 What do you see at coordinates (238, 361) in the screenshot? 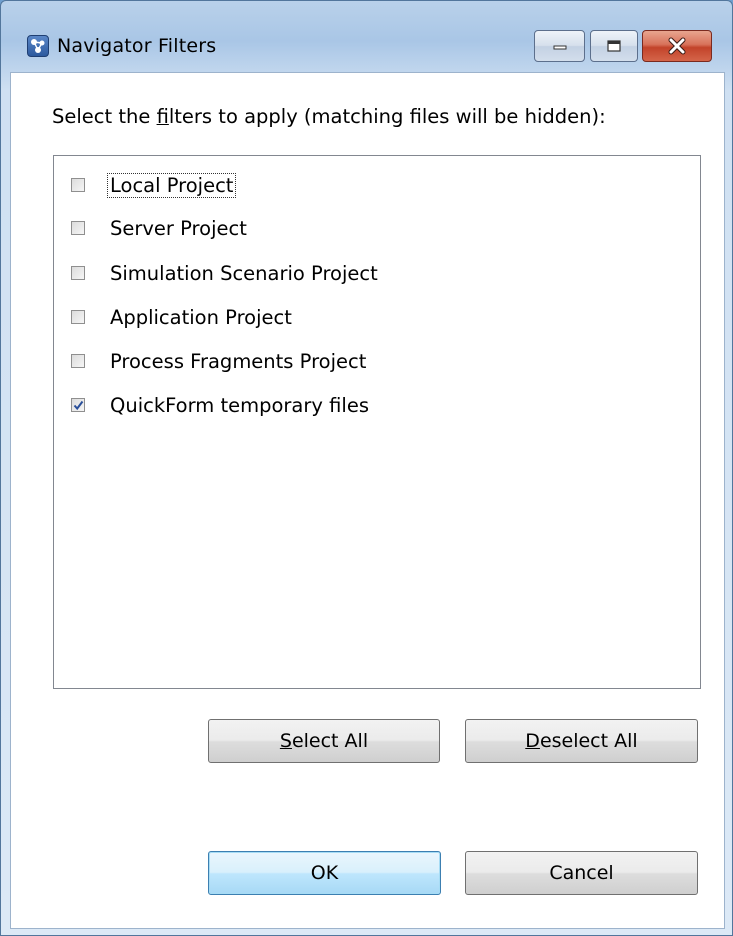
I see `filter-label: Process Fragments Project` at bounding box center [238, 361].